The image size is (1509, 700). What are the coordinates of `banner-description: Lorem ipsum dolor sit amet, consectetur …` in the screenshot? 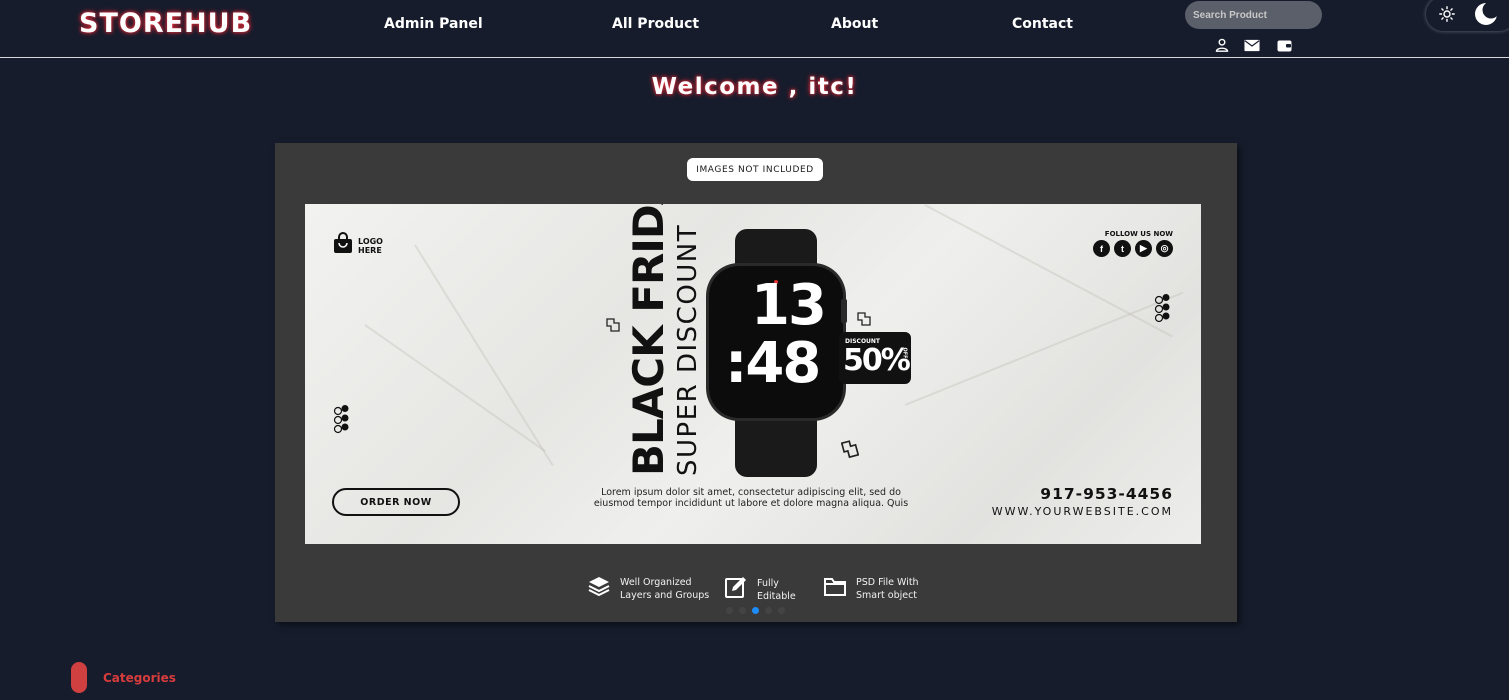 It's located at (751, 498).